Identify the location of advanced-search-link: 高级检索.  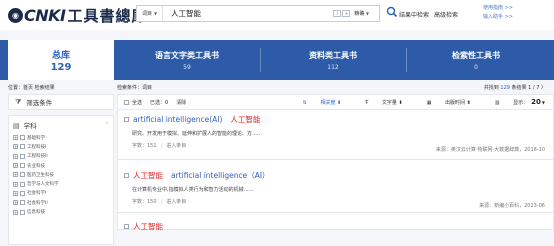
(446, 14).